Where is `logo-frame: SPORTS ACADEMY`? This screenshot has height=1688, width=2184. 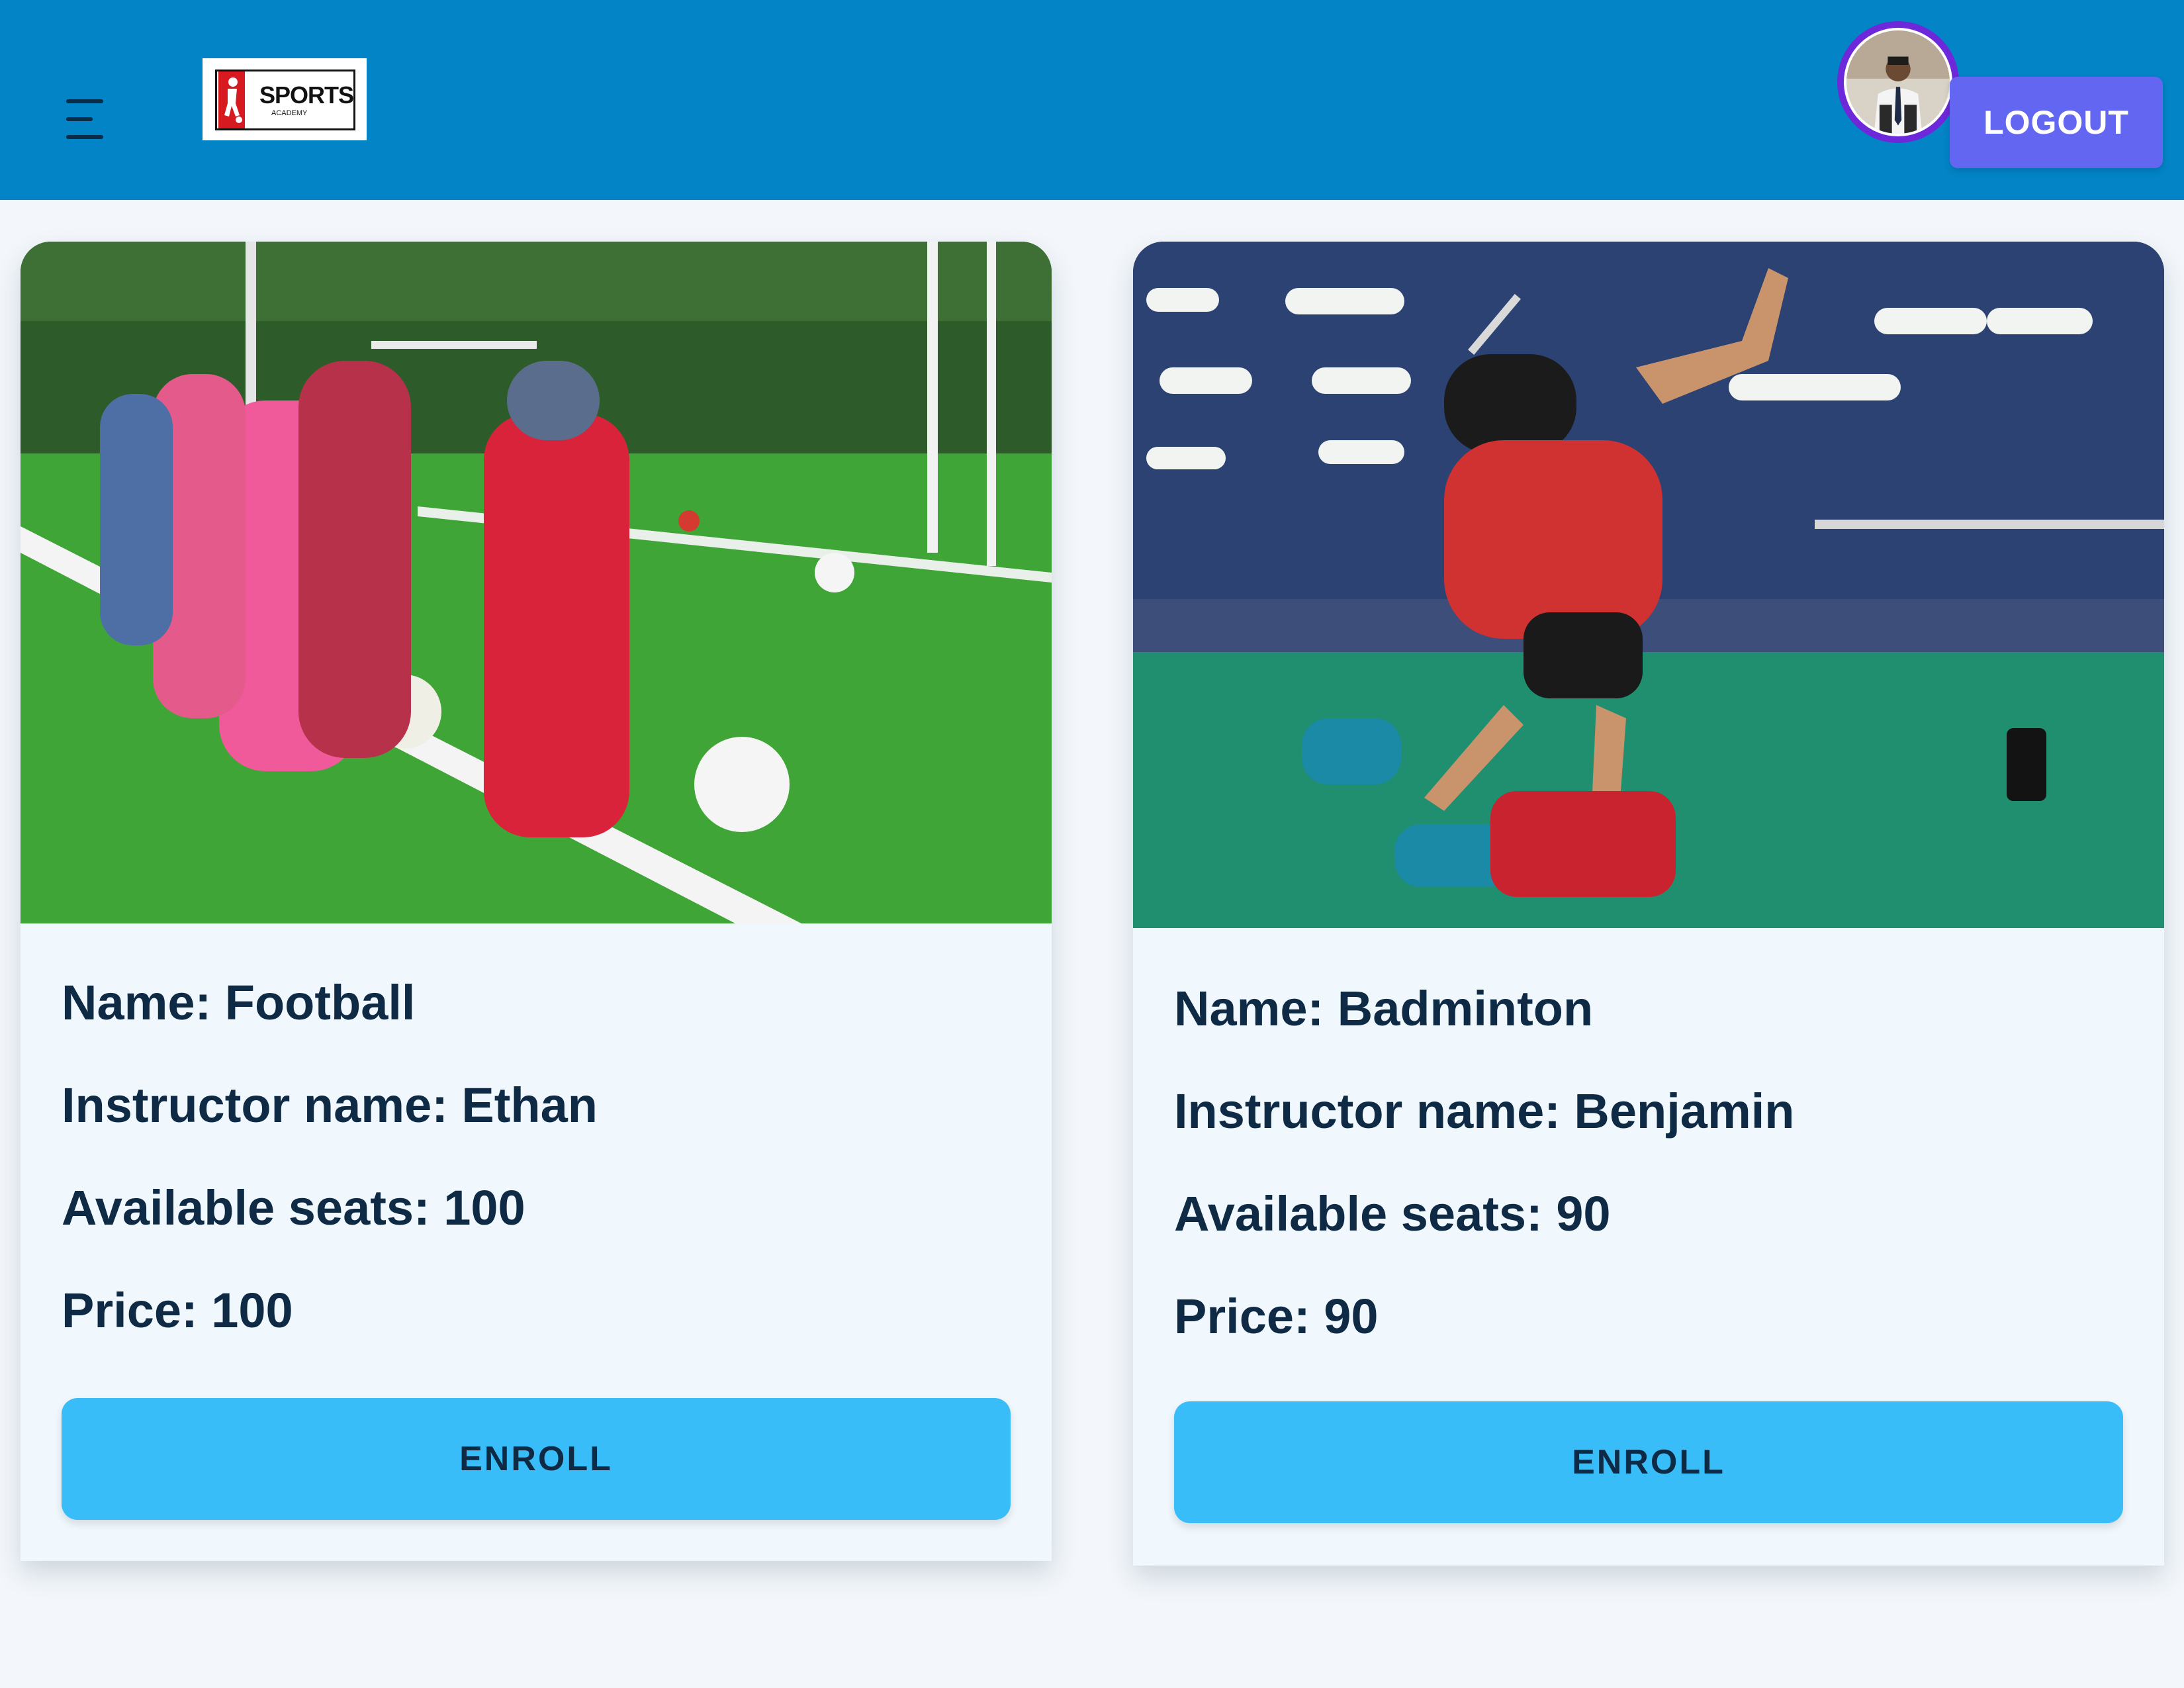 logo-frame: SPORTS ACADEMY is located at coordinates (285, 100).